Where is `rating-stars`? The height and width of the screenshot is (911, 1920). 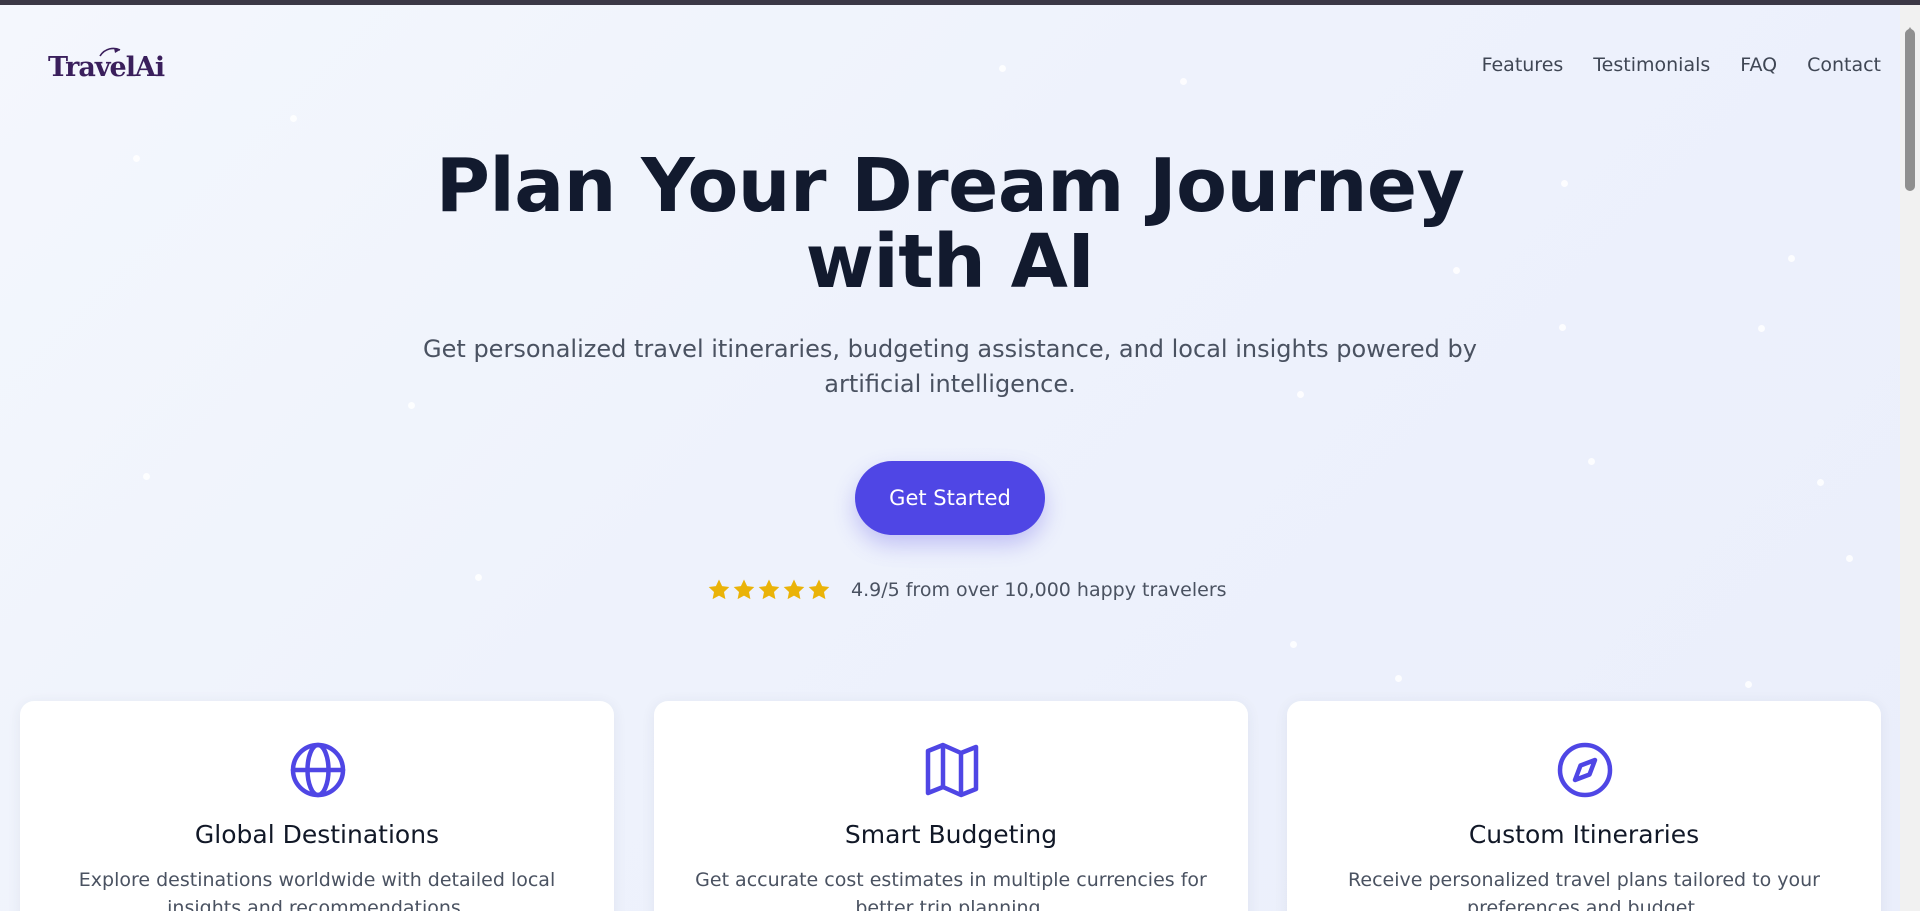 rating-stars is located at coordinates (769, 590).